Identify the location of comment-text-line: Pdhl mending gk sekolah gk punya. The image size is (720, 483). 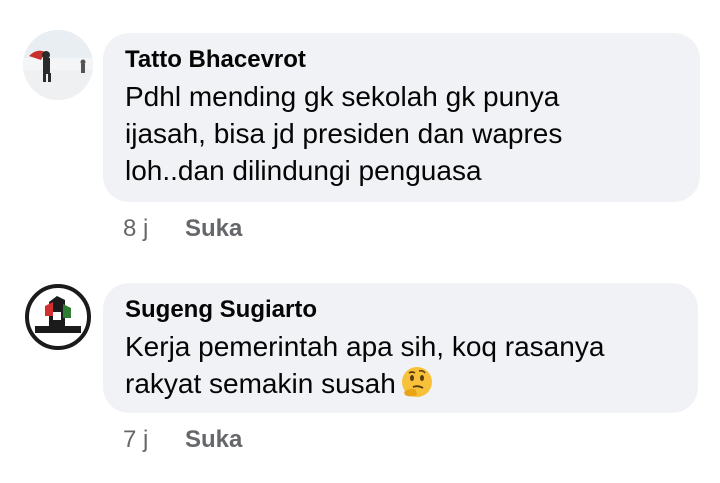
(342, 96).